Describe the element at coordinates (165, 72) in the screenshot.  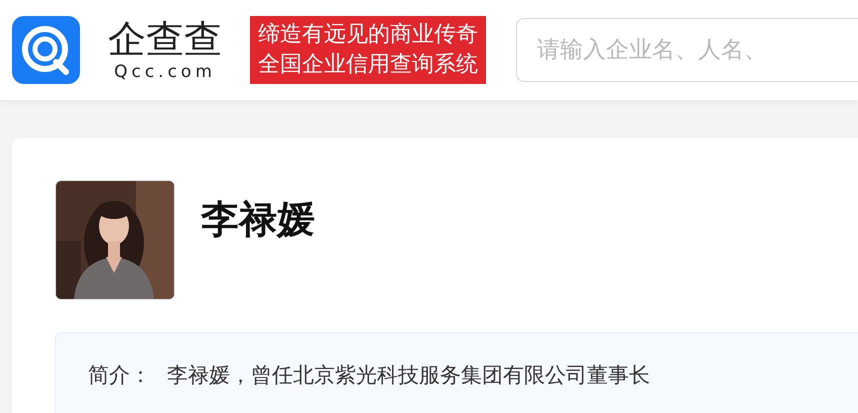
I see `logo-domain: Qcc.com` at that location.